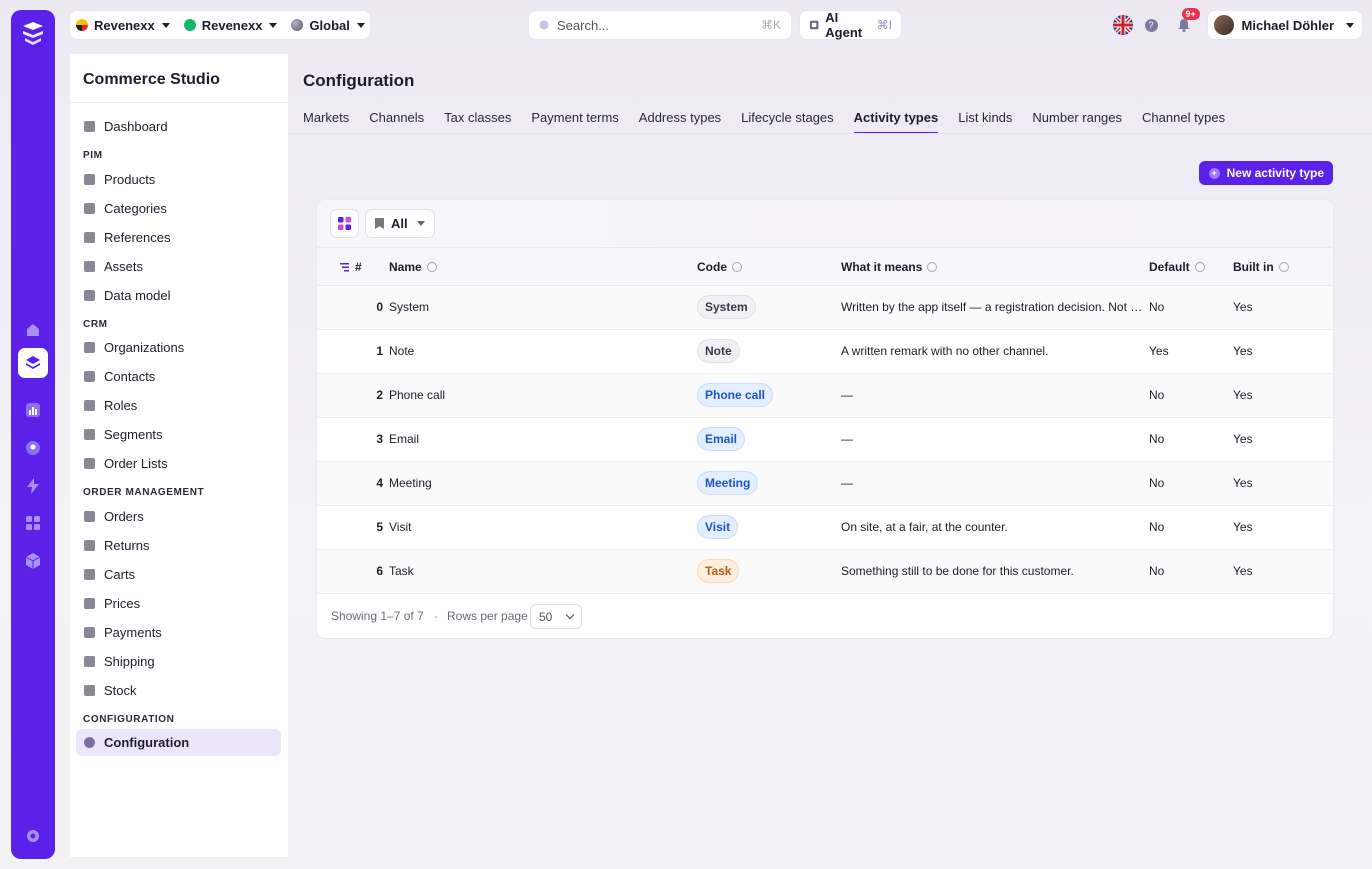 The image size is (1372, 869). Describe the element at coordinates (178, 405) in the screenshot. I see `sidebar-item-roles: Roles` at that location.